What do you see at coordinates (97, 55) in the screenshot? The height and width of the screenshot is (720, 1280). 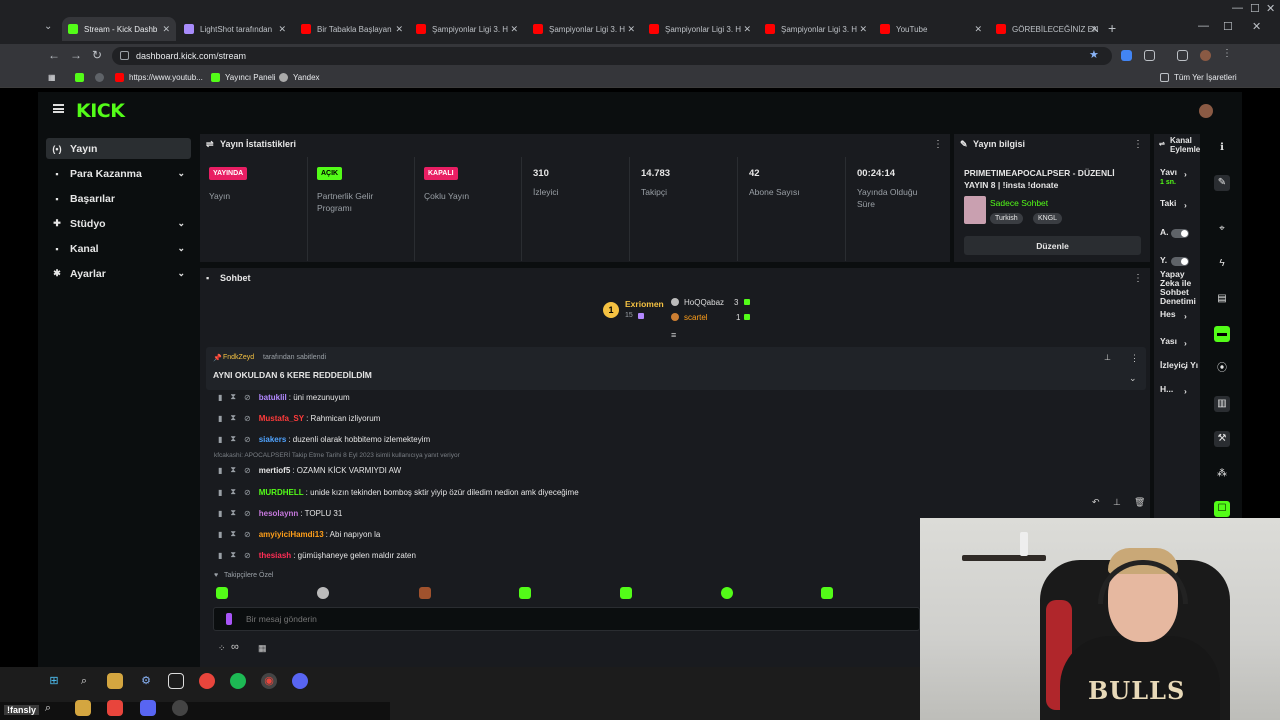 I see `reload-icon: ↻` at bounding box center [97, 55].